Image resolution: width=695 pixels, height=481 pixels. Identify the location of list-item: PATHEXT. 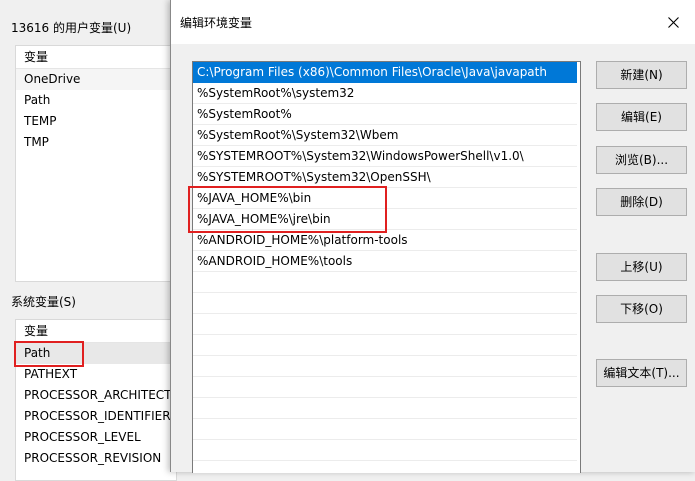
(96, 374).